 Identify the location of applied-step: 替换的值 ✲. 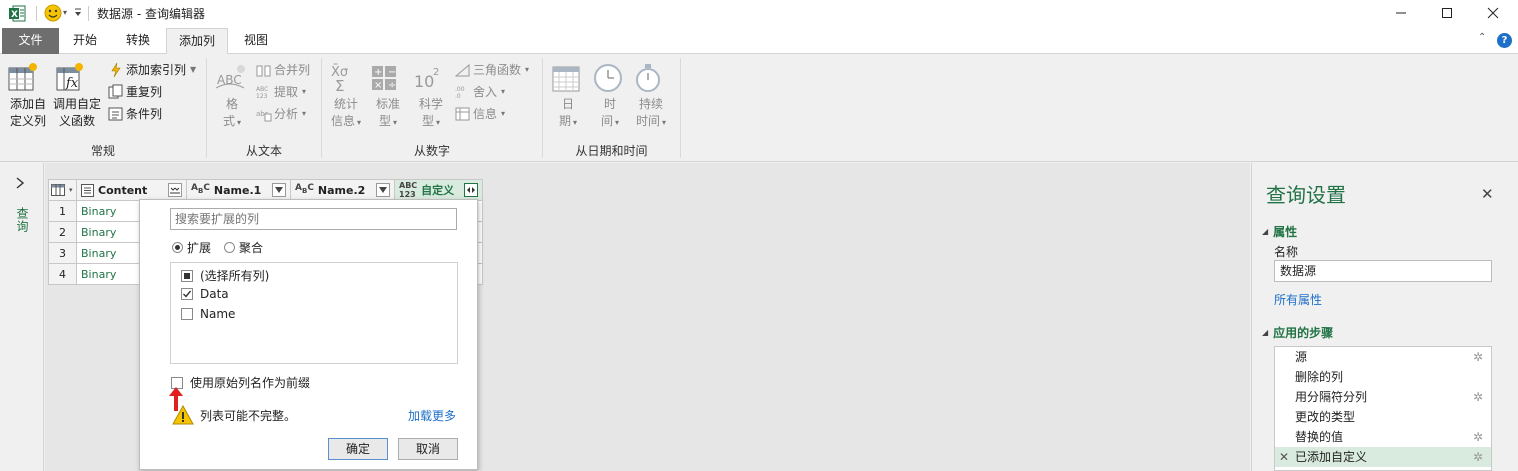
(1383, 437).